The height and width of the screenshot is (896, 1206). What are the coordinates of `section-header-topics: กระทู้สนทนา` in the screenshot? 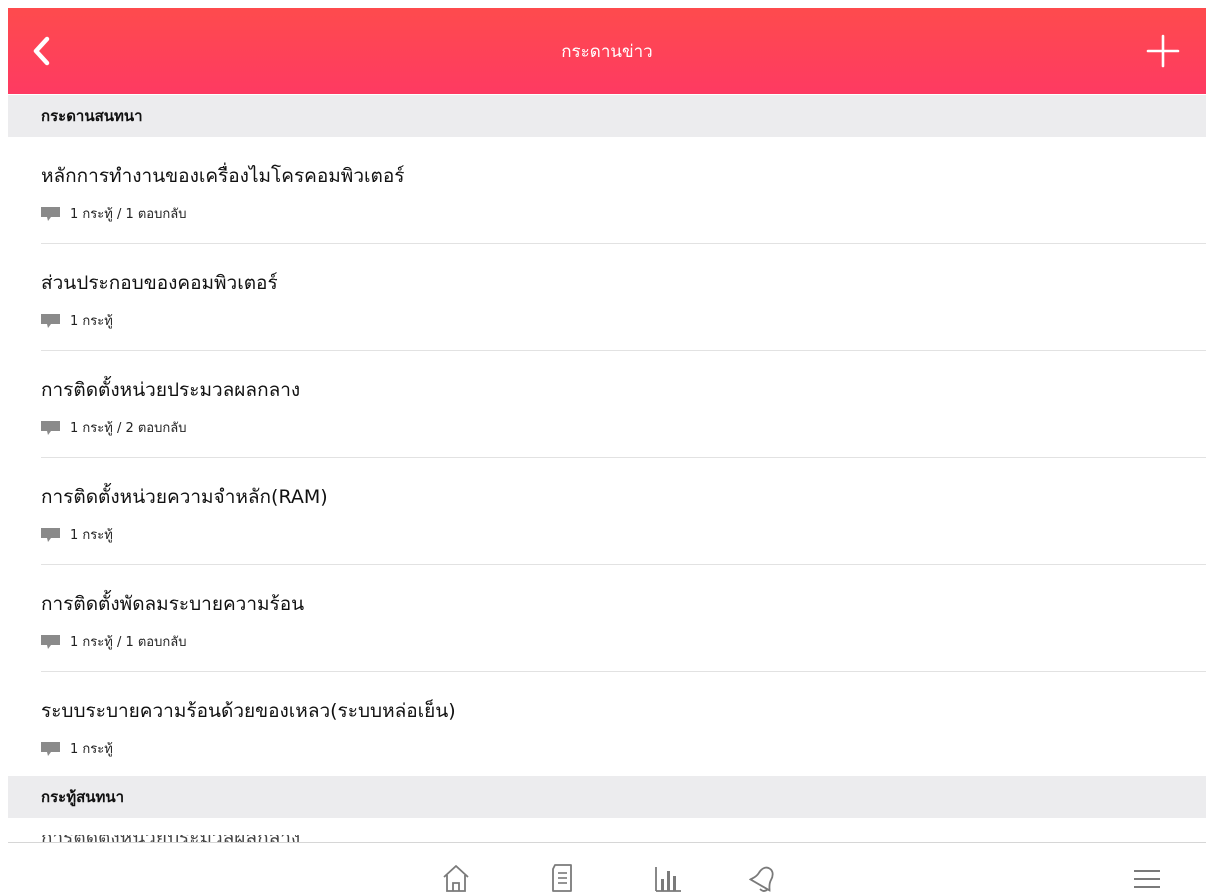 It's located at (607, 797).